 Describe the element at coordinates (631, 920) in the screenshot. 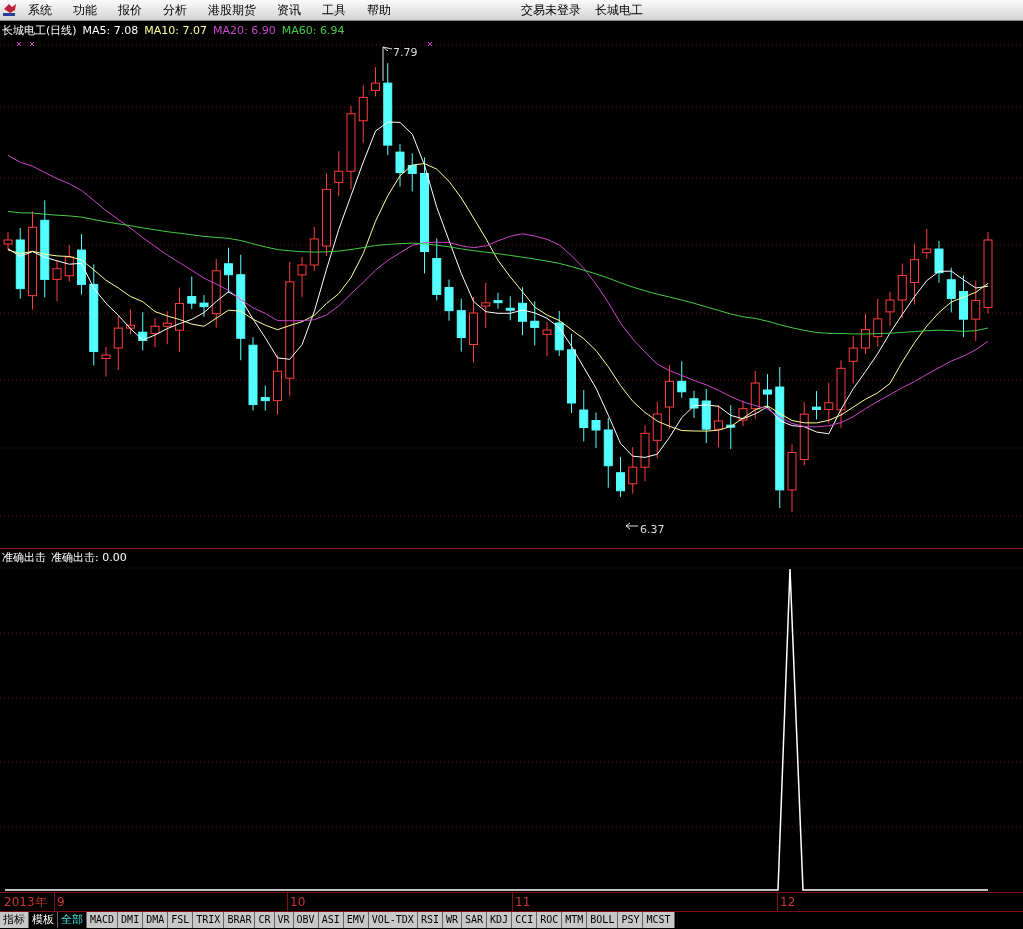

I see `indicator-tab: PSY` at that location.